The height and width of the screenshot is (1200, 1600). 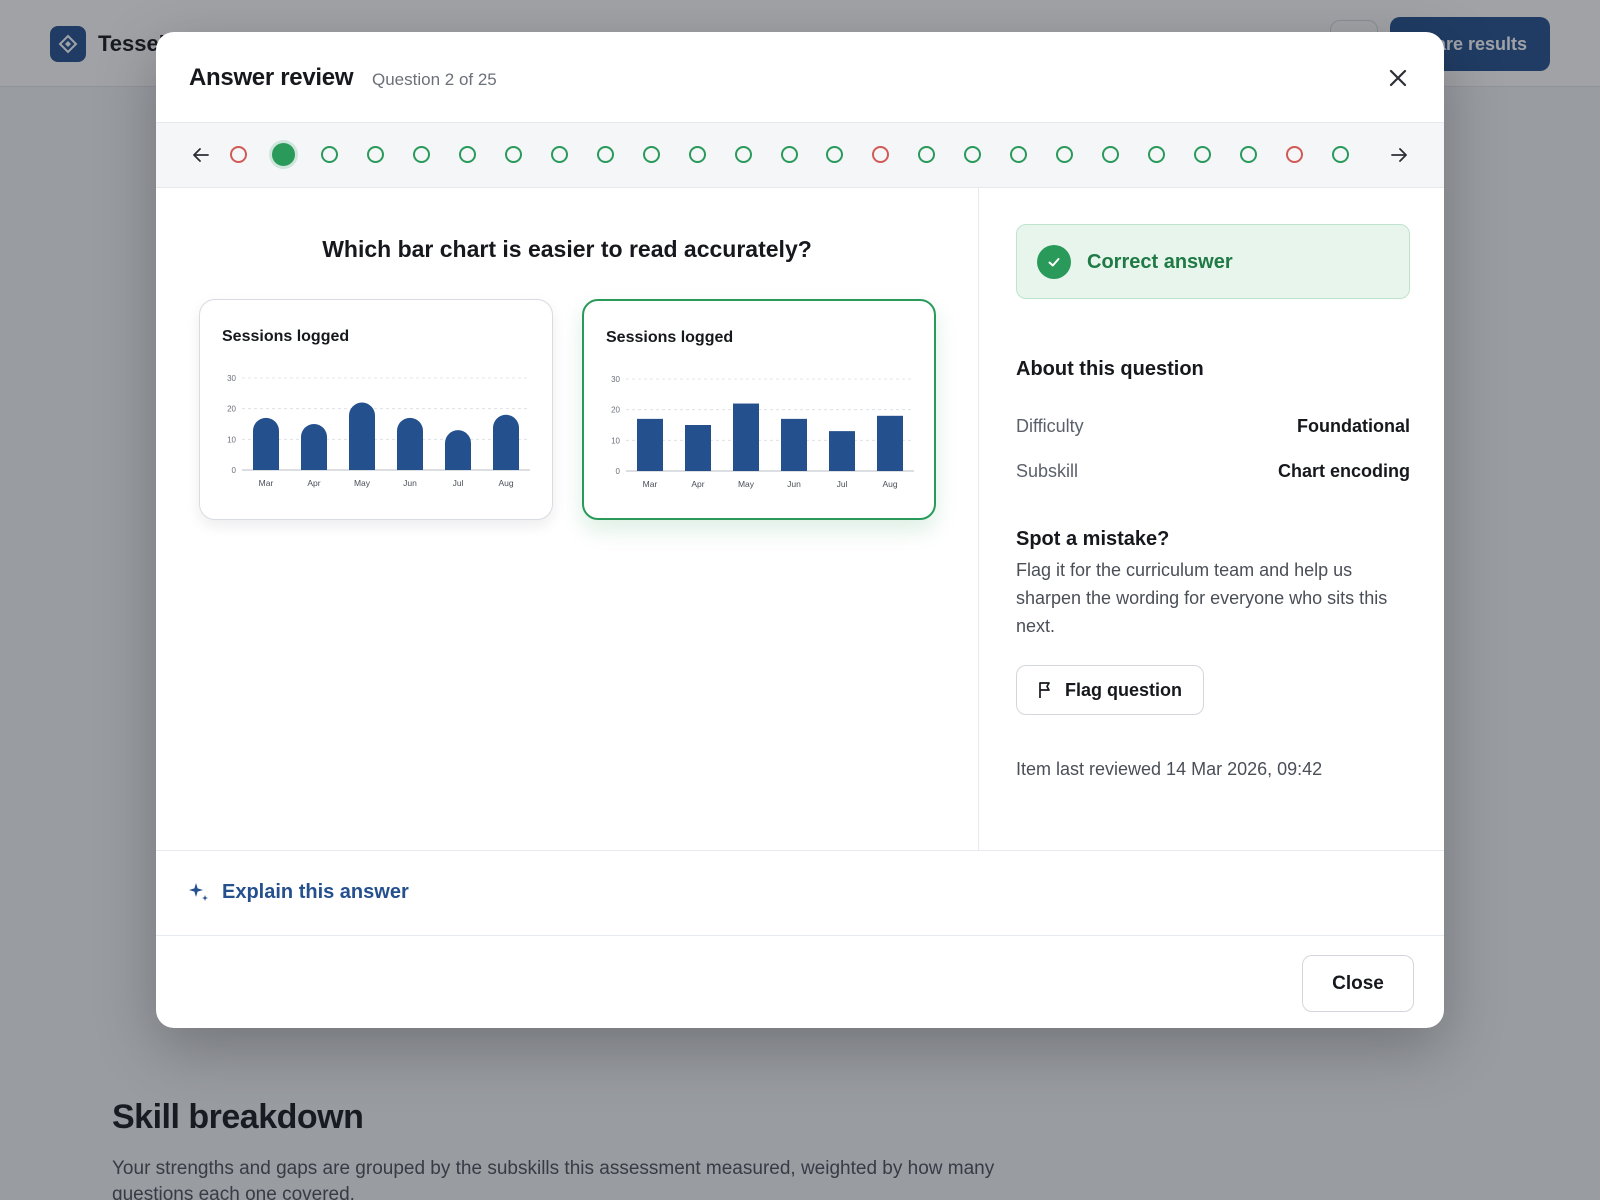 I want to click on arrow-right-icon, so click(x=1399, y=155).